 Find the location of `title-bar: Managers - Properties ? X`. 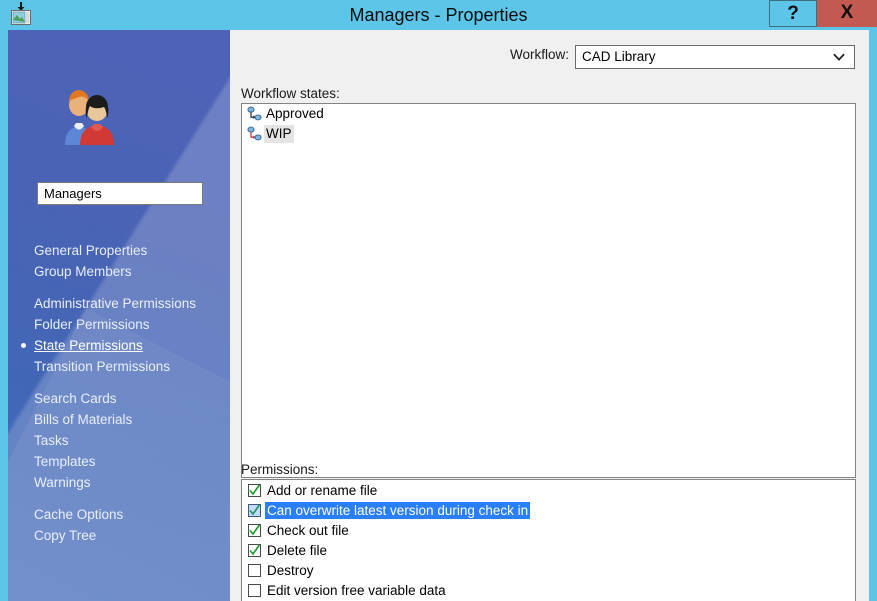

title-bar: Managers - Properties ? X is located at coordinates (438, 15).